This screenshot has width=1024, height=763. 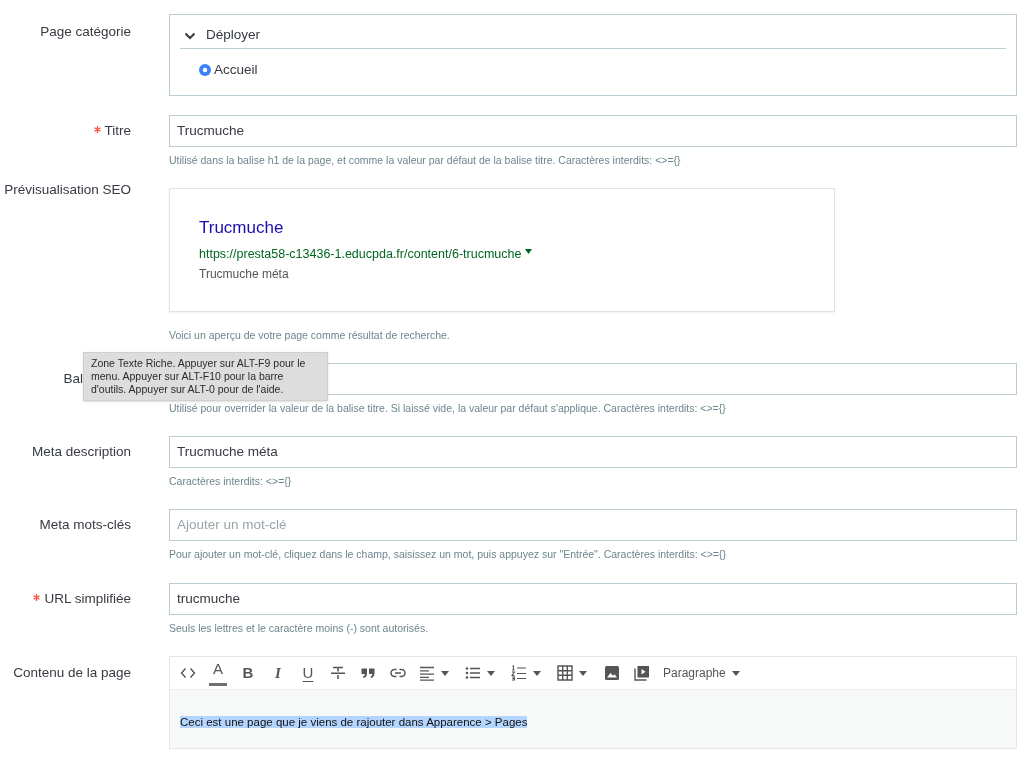 What do you see at coordinates (593, 452) in the screenshot?
I see `input-field: Trucmuche méta` at bounding box center [593, 452].